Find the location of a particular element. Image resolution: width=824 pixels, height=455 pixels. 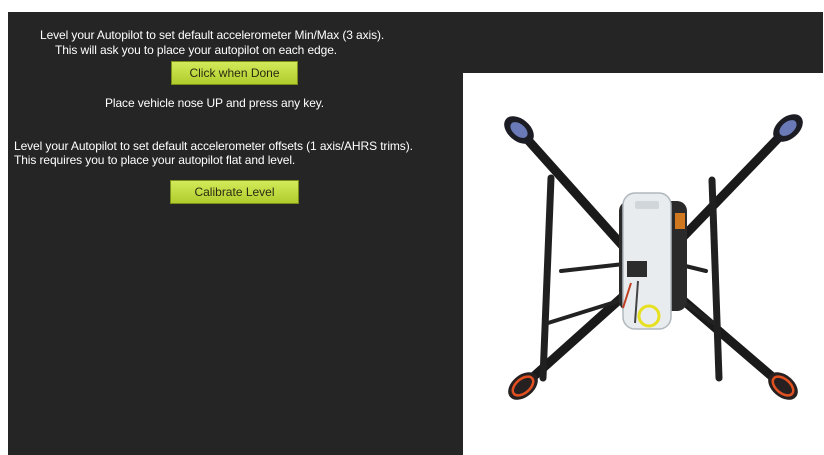

click-when-done-button: Click when Done is located at coordinates (234, 73).